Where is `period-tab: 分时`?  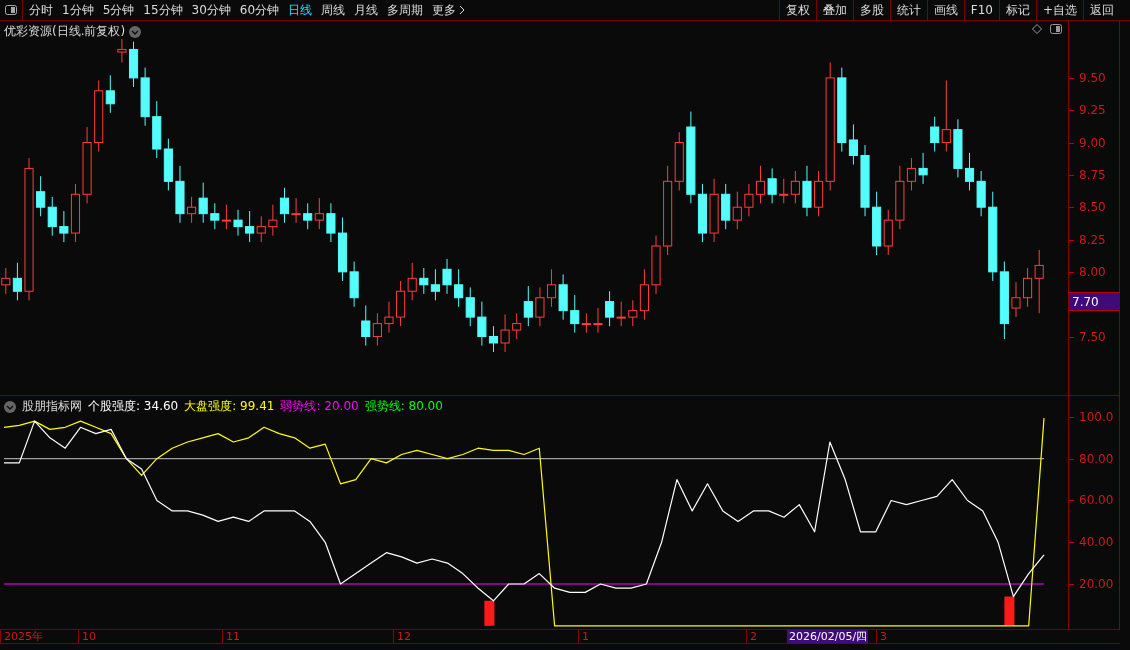
period-tab: 分时 is located at coordinates (41, 10).